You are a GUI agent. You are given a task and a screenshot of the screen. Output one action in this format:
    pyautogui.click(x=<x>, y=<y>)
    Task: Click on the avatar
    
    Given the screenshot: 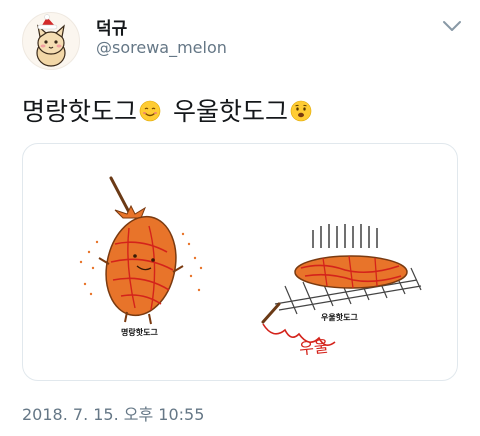 What is the action you would take?
    pyautogui.click(x=51, y=41)
    